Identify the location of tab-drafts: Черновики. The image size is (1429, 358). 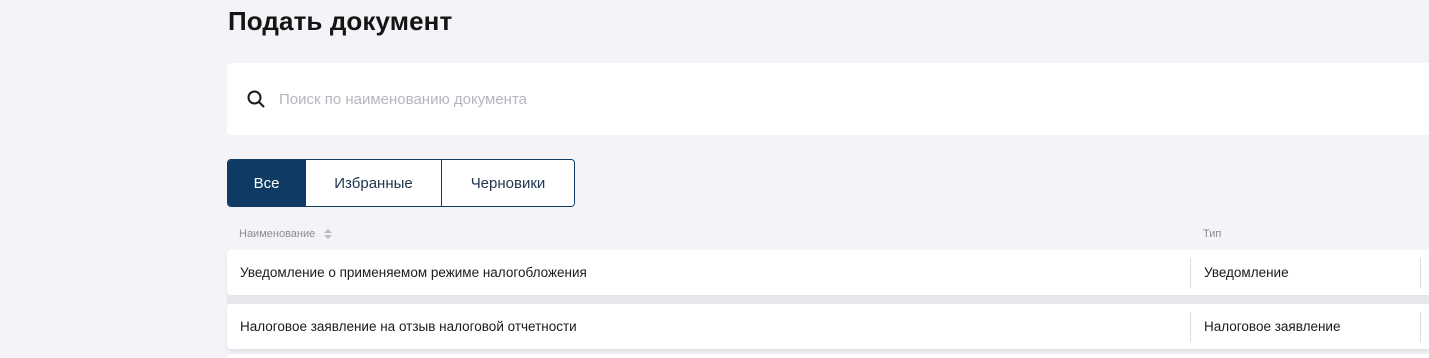
(507, 183).